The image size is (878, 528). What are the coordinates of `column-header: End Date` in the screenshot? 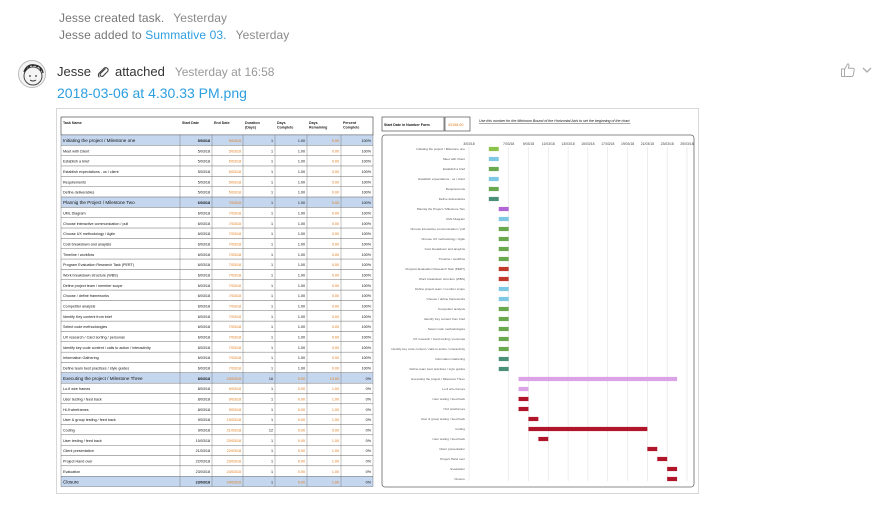 It's located at (222, 123).